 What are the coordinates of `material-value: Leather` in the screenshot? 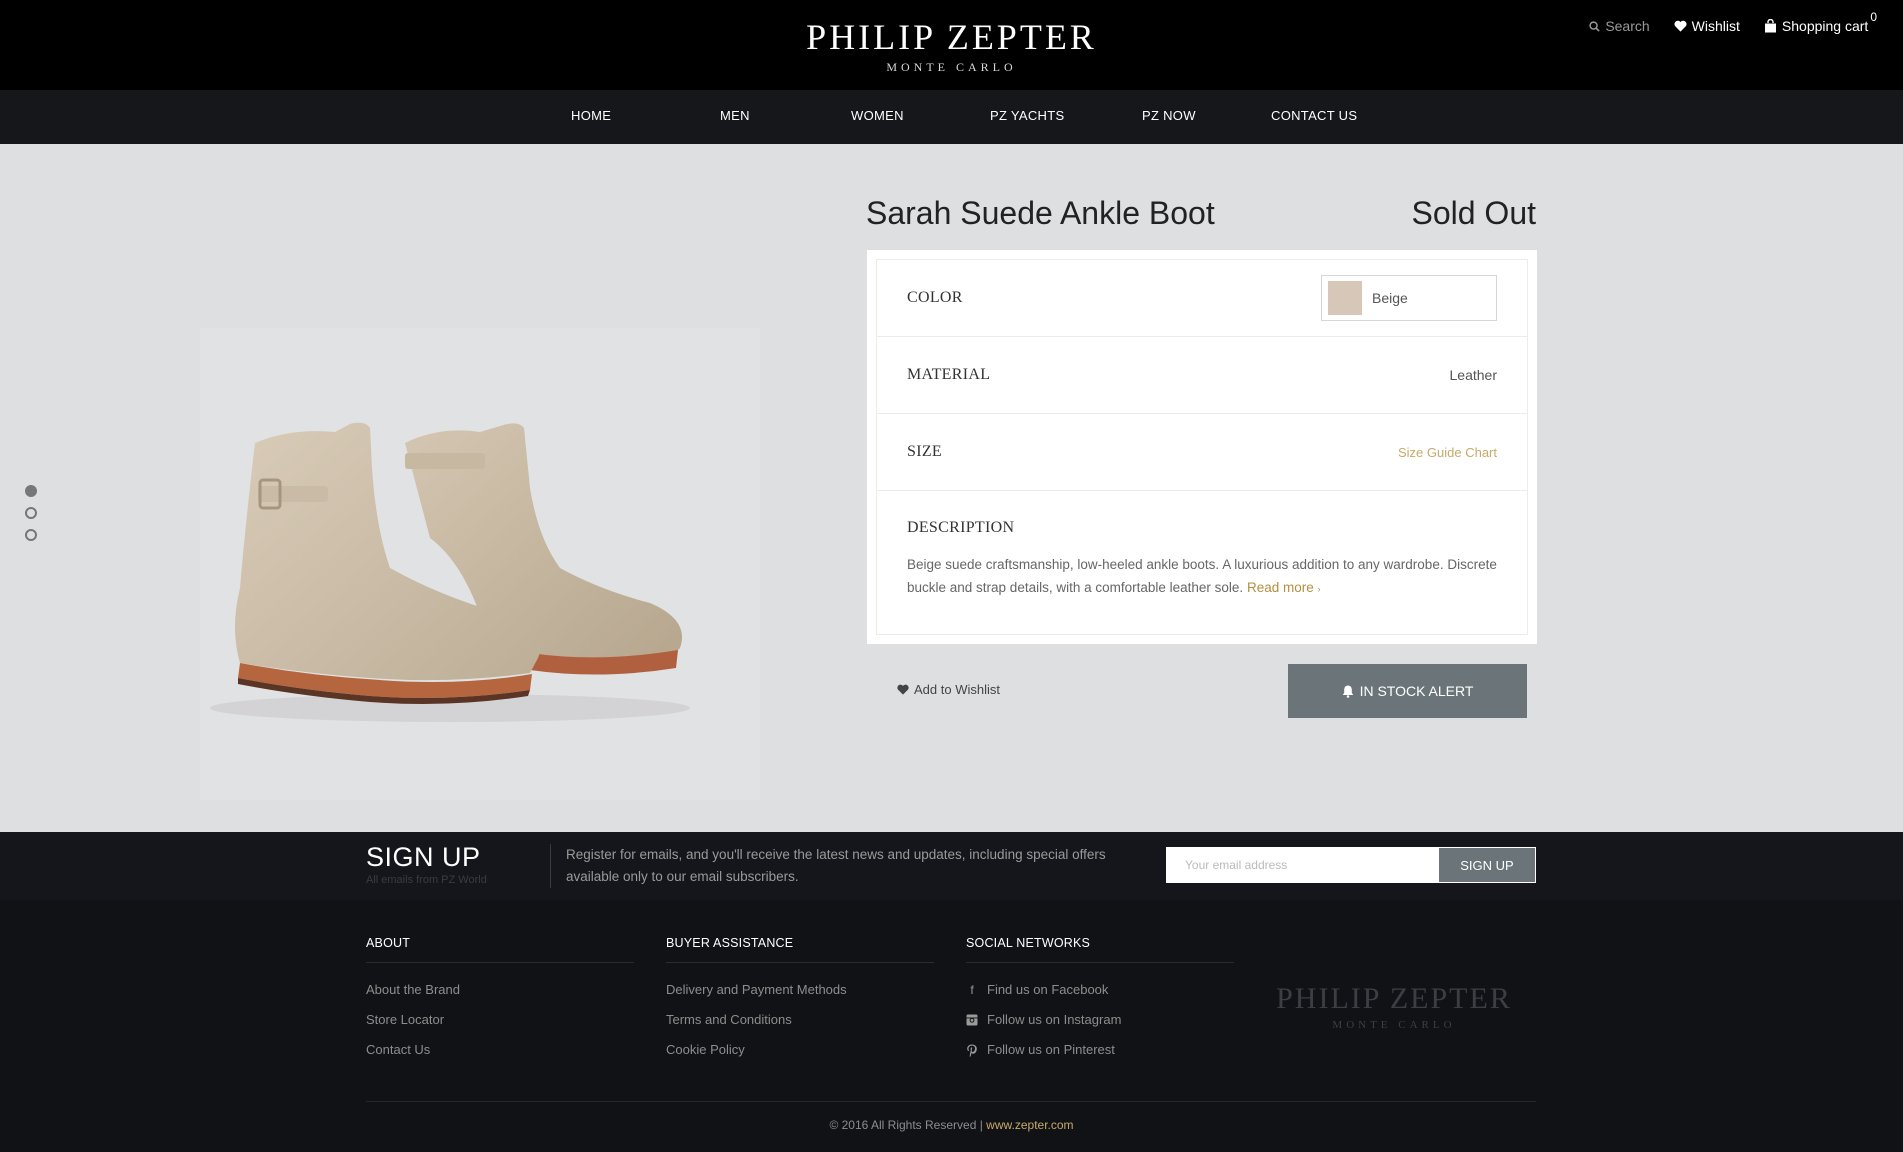 It's located at (1473, 375).